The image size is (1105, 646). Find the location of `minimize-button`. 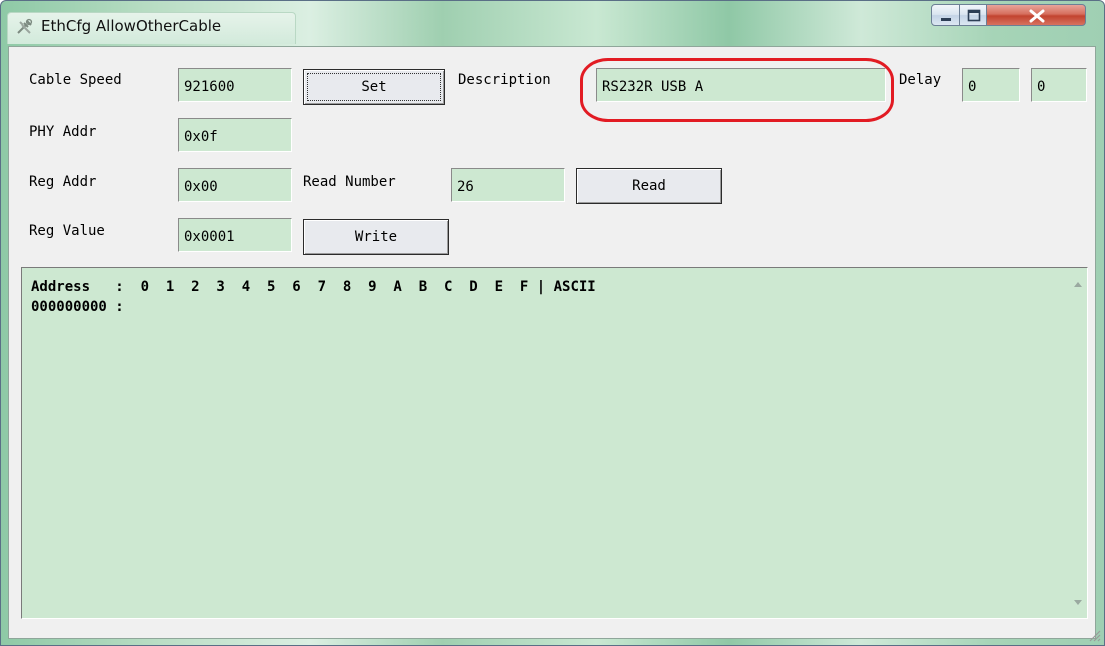

minimize-button is located at coordinates (945, 15).